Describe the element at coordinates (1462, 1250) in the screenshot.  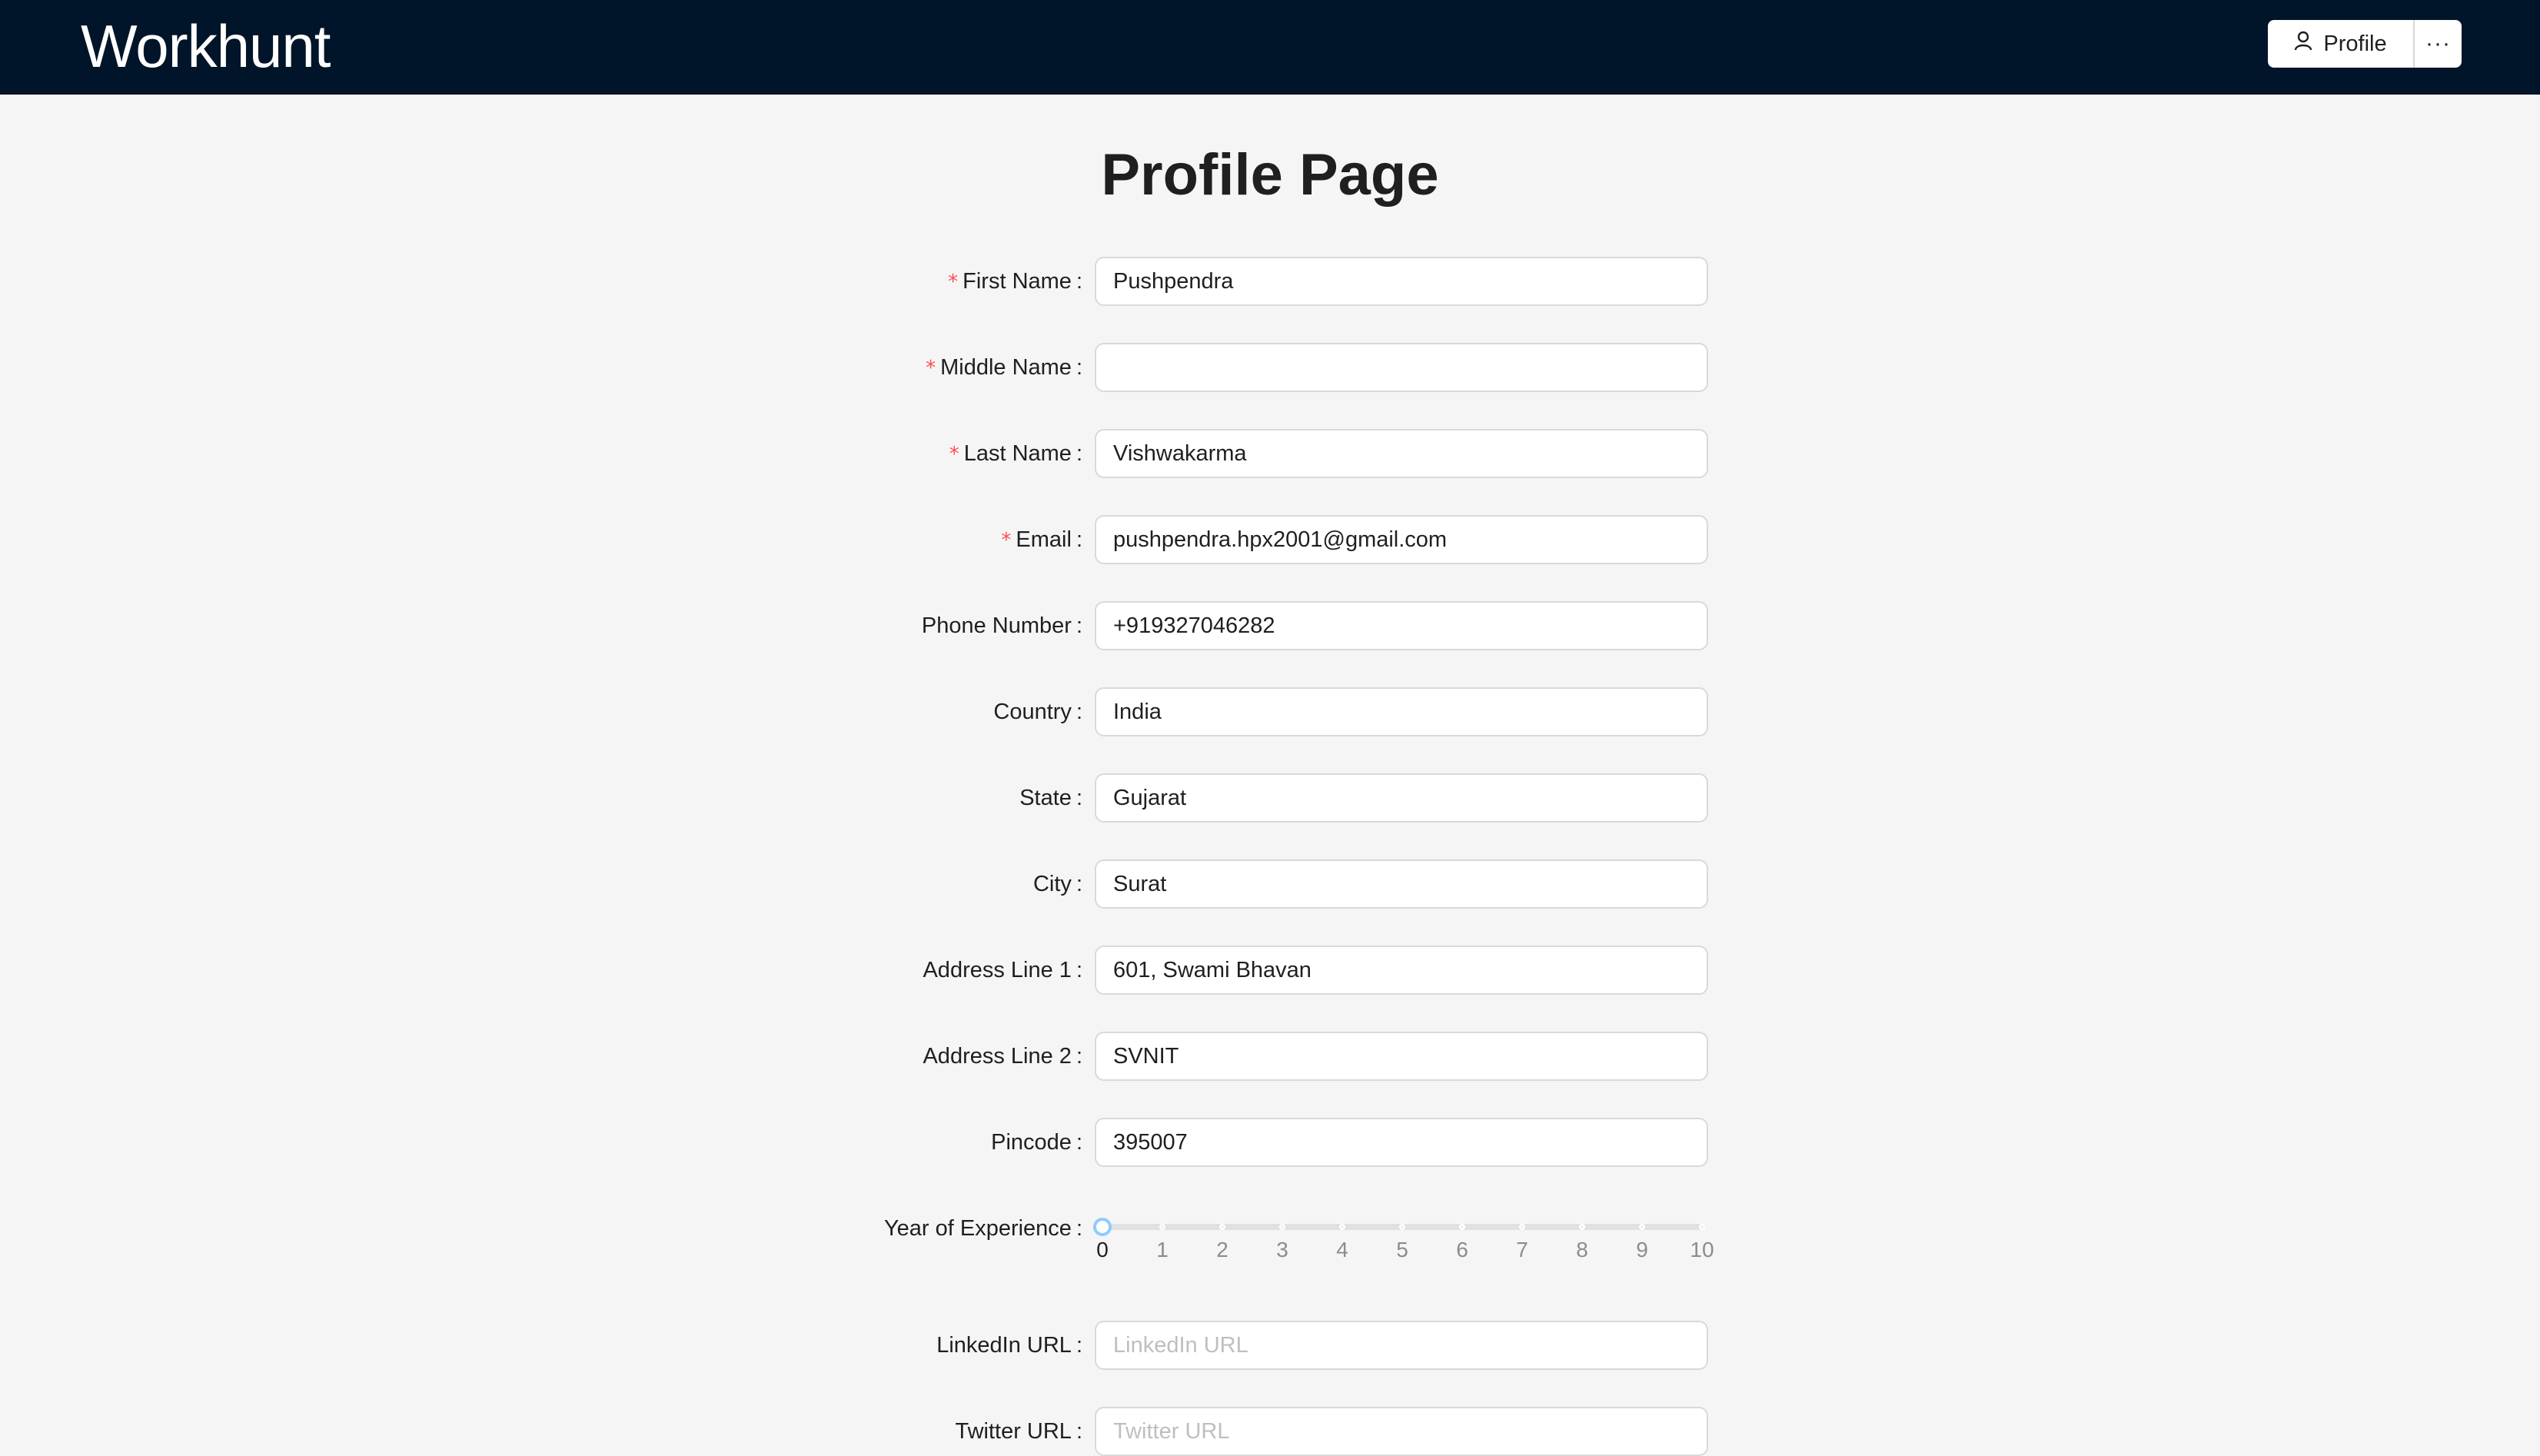
I see `slider-mark-label: 6` at that location.